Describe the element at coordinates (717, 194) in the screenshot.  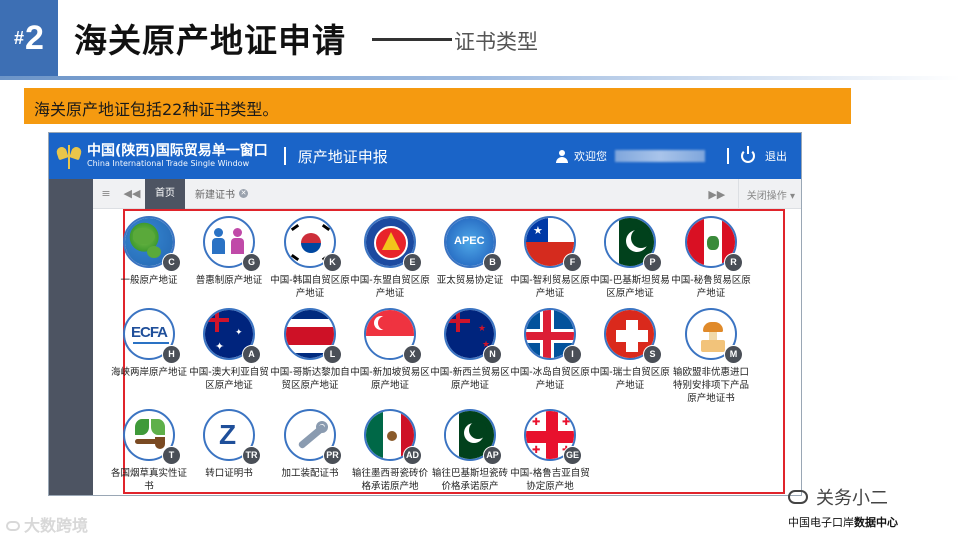
I see `tab-scroll-right-icon: ▶▶` at that location.